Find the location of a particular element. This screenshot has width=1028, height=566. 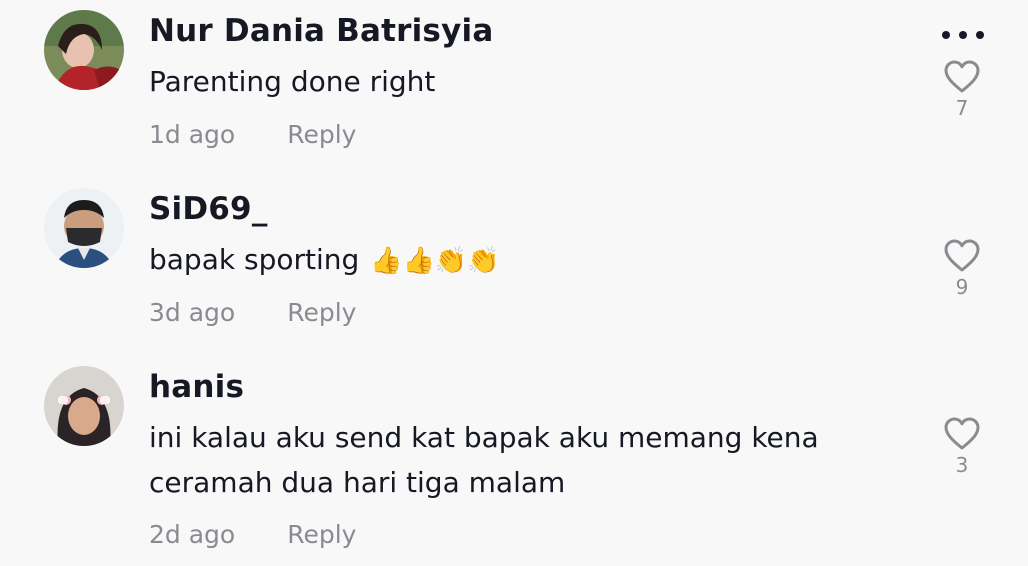

avatar is located at coordinates (84, 406).